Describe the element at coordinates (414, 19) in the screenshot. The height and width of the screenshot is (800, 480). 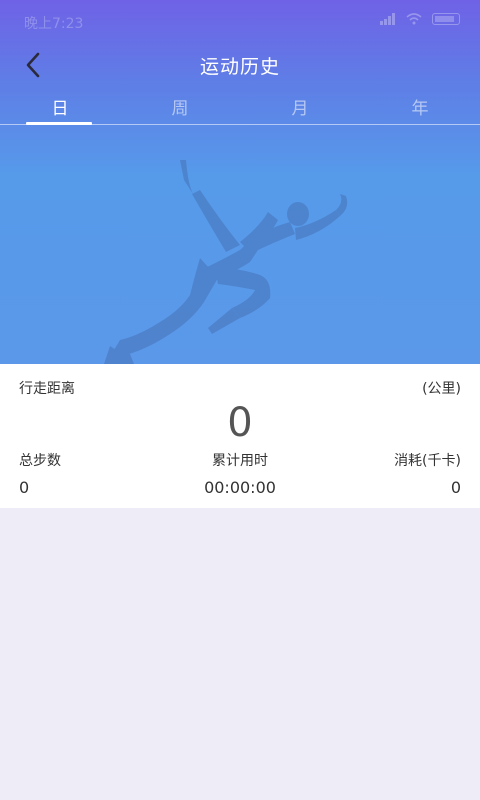
I see `wifi-icon` at that location.